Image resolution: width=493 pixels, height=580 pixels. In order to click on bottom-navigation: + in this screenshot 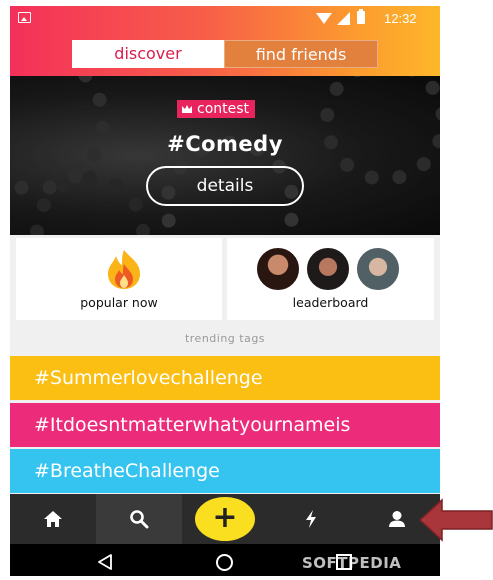, I will do `click(225, 519)`.